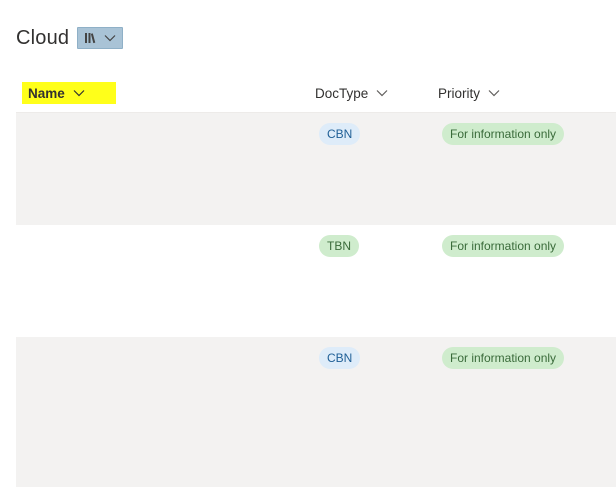 The width and height of the screenshot is (616, 503). I want to click on column-header-row: Name DocType Priority, so click(316, 96).